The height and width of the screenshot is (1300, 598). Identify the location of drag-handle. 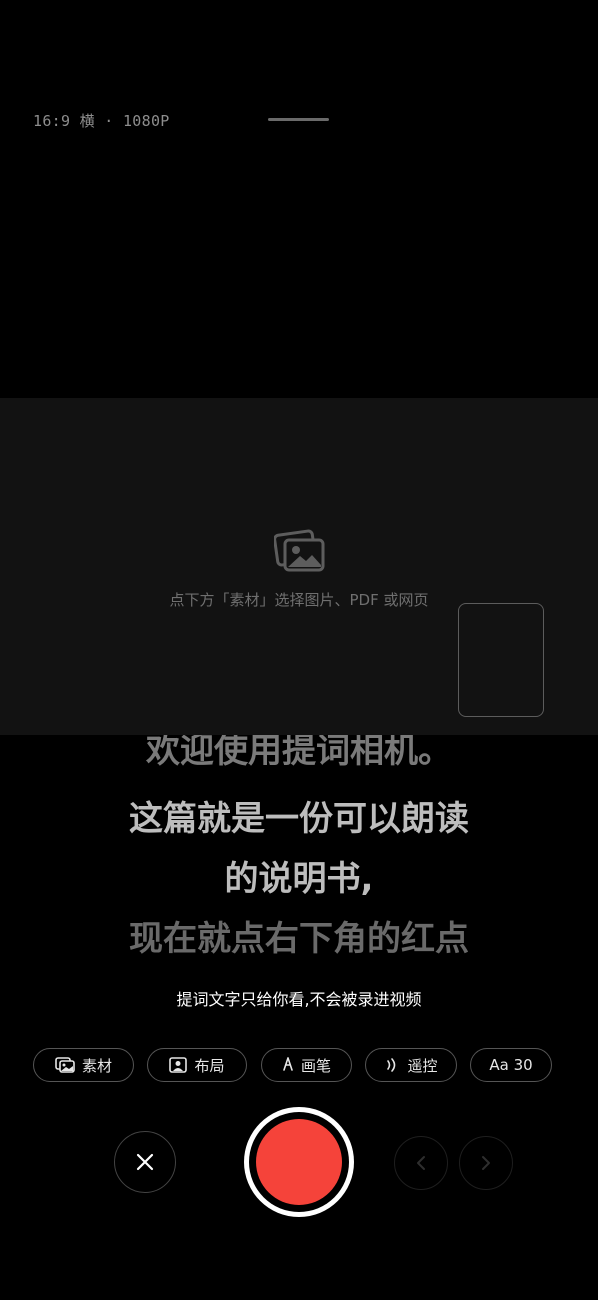
(298, 119).